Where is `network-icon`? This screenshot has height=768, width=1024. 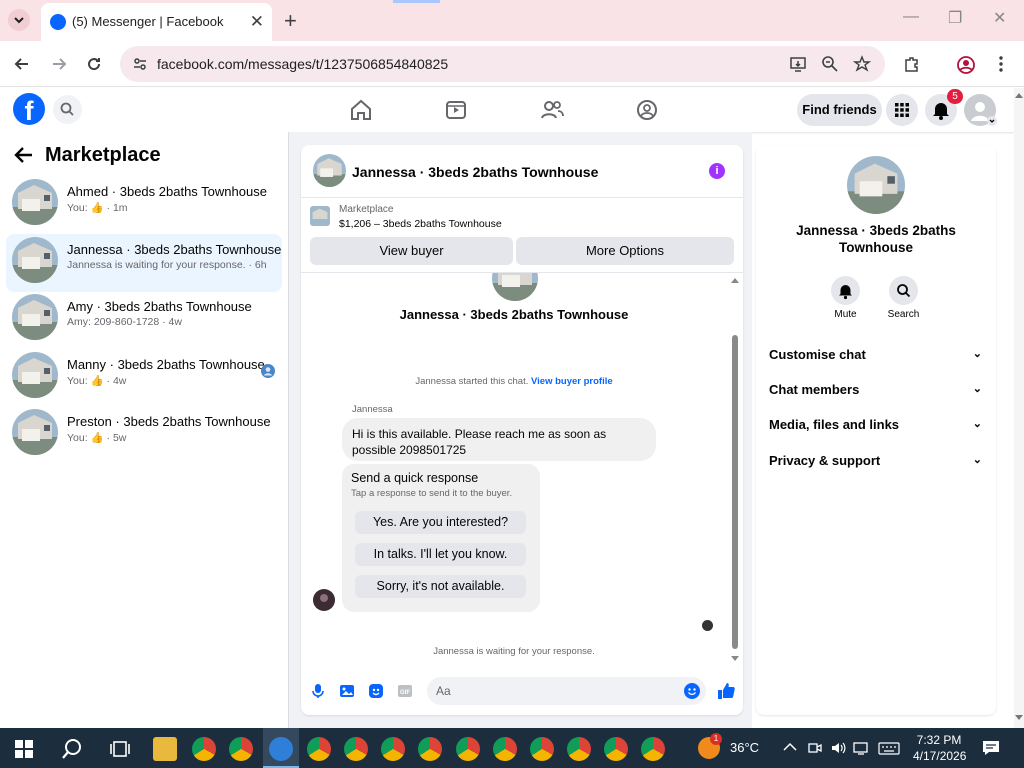 network-icon is located at coordinates (861, 748).